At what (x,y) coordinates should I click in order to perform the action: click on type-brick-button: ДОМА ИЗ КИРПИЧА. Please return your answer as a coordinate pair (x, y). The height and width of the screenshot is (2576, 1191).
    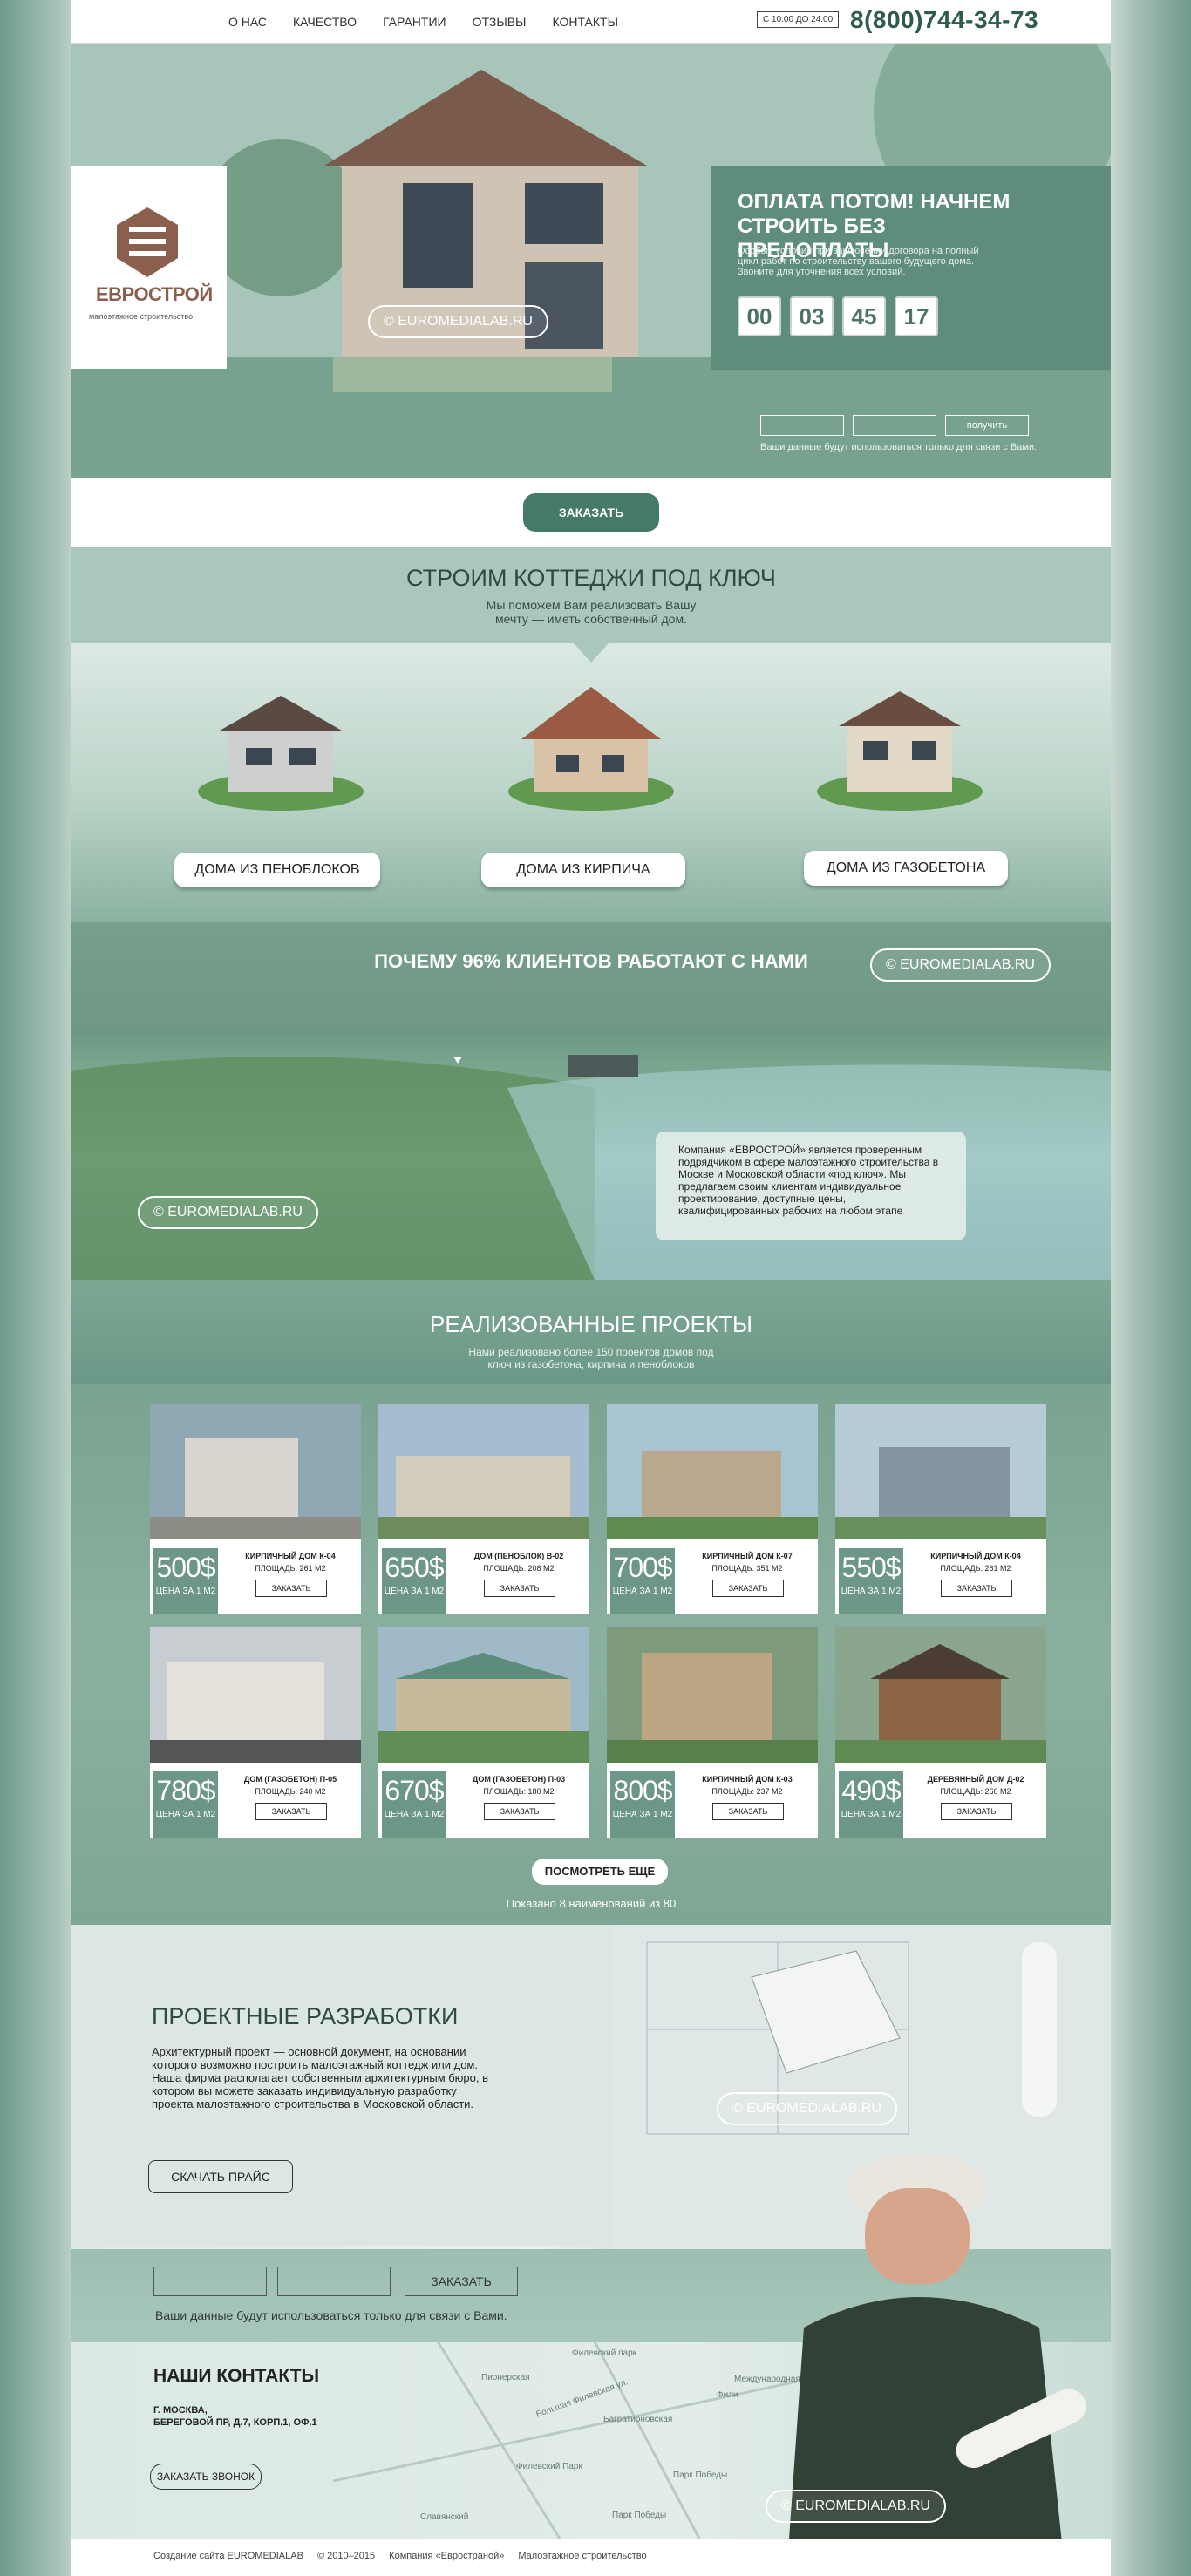
    Looking at the image, I should click on (583, 870).